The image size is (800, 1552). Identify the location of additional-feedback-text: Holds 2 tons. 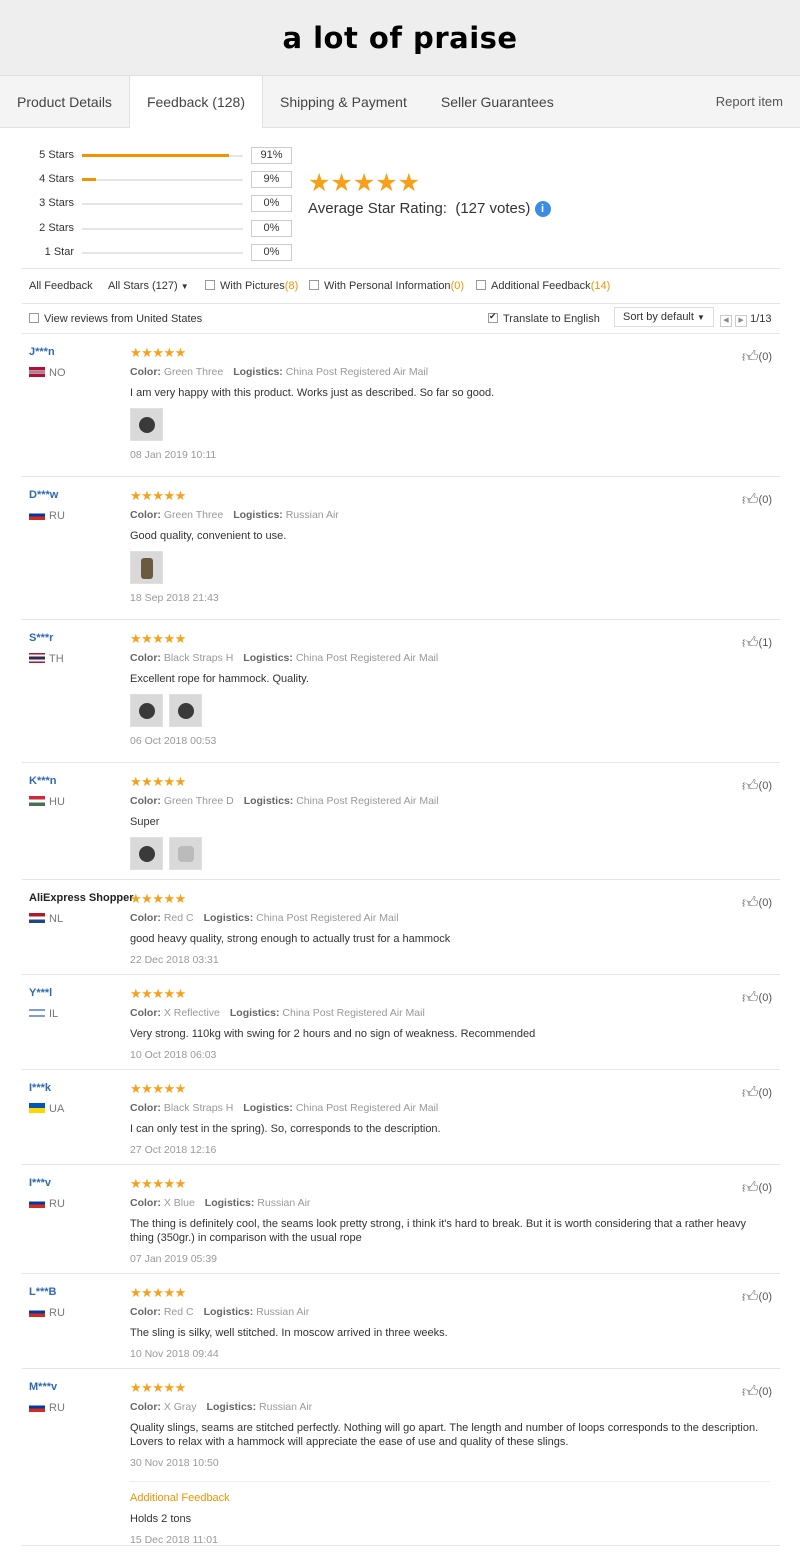
(161, 1519).